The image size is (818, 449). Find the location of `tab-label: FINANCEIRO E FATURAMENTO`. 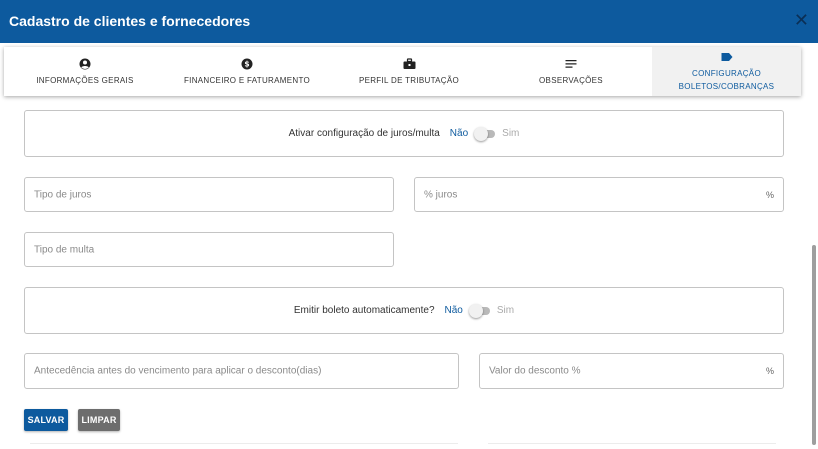

tab-label: FINANCEIRO E FATURAMENTO is located at coordinates (247, 80).